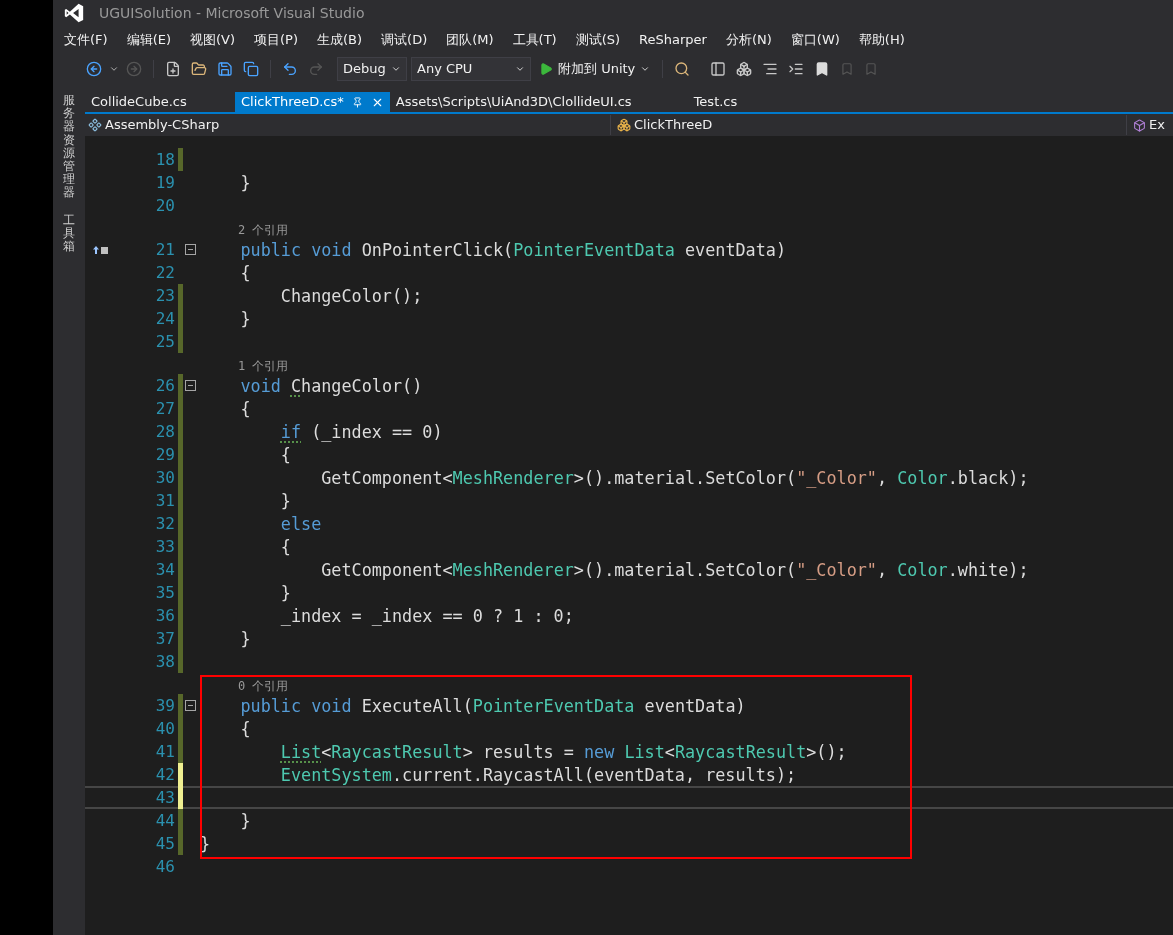  What do you see at coordinates (164, 797) in the screenshot?
I see `line-number: 43` at bounding box center [164, 797].